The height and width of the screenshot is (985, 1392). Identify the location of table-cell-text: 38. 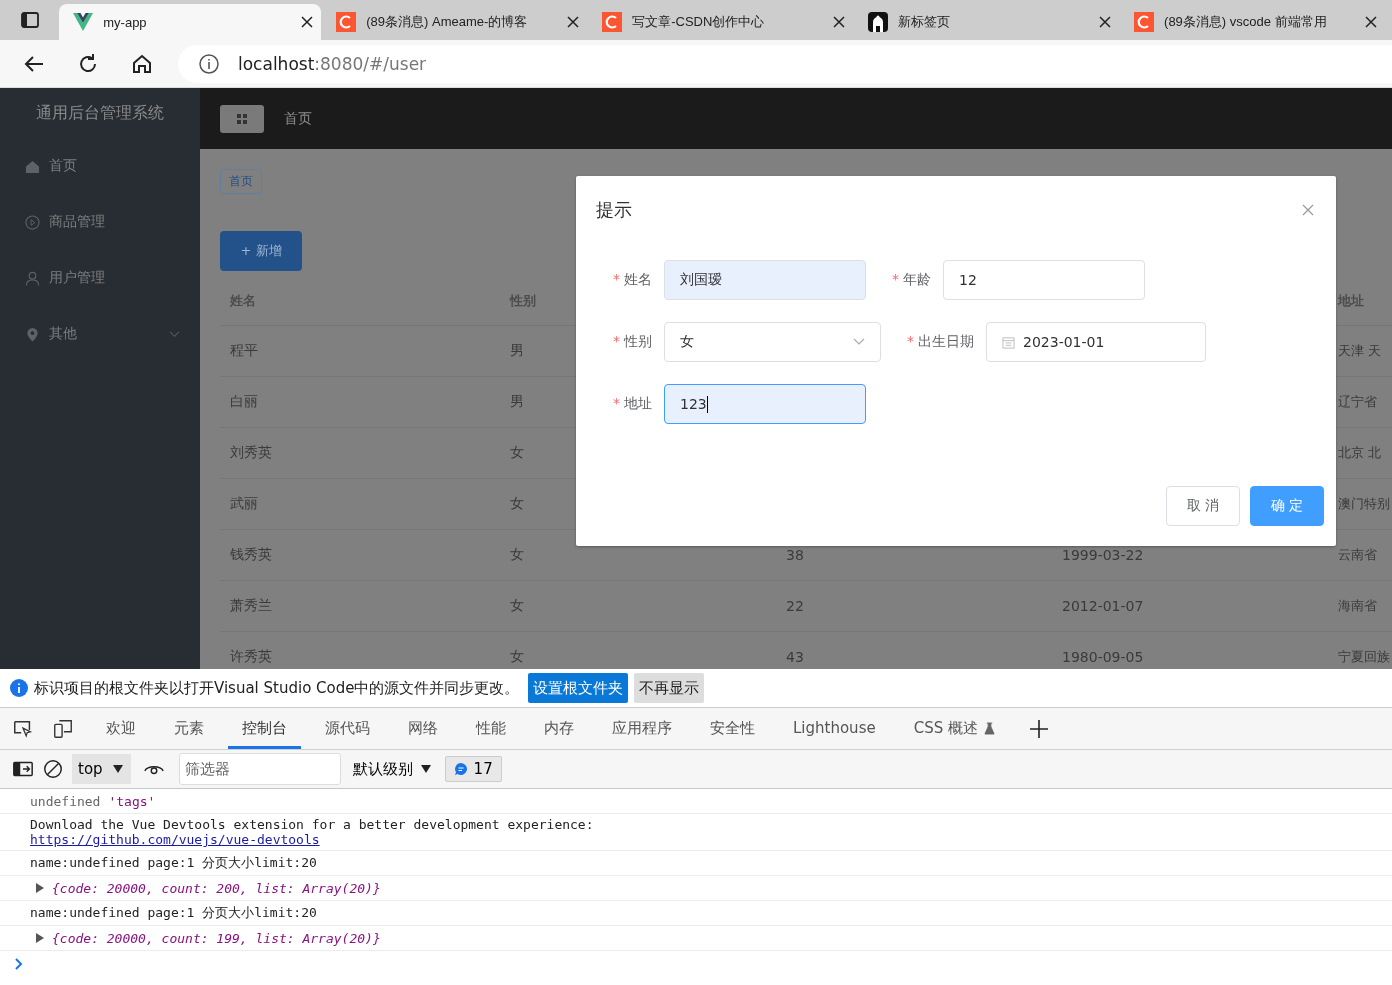
(794, 555).